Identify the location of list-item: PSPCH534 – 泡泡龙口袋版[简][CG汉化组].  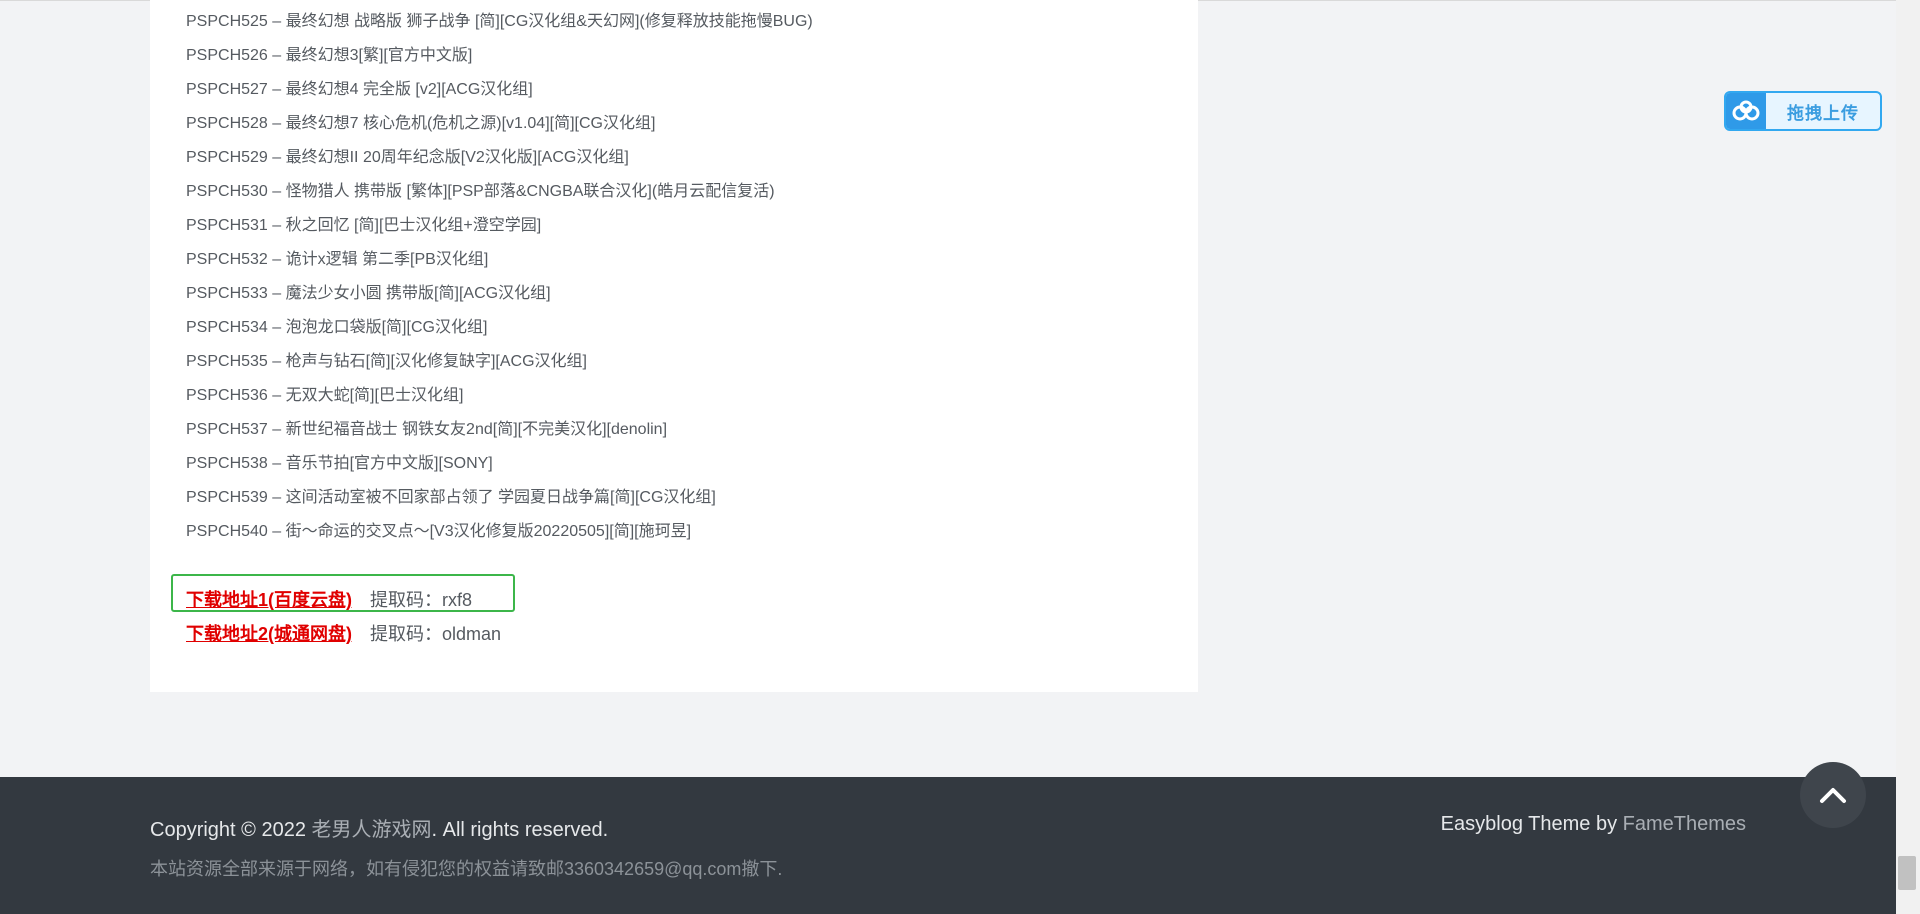
(337, 327).